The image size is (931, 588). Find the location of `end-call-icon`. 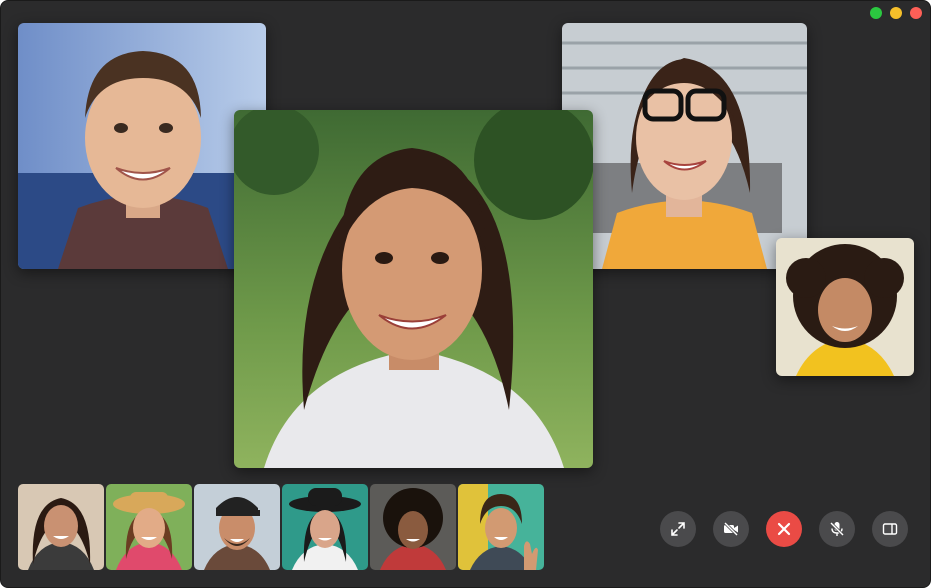

end-call-icon is located at coordinates (784, 529).